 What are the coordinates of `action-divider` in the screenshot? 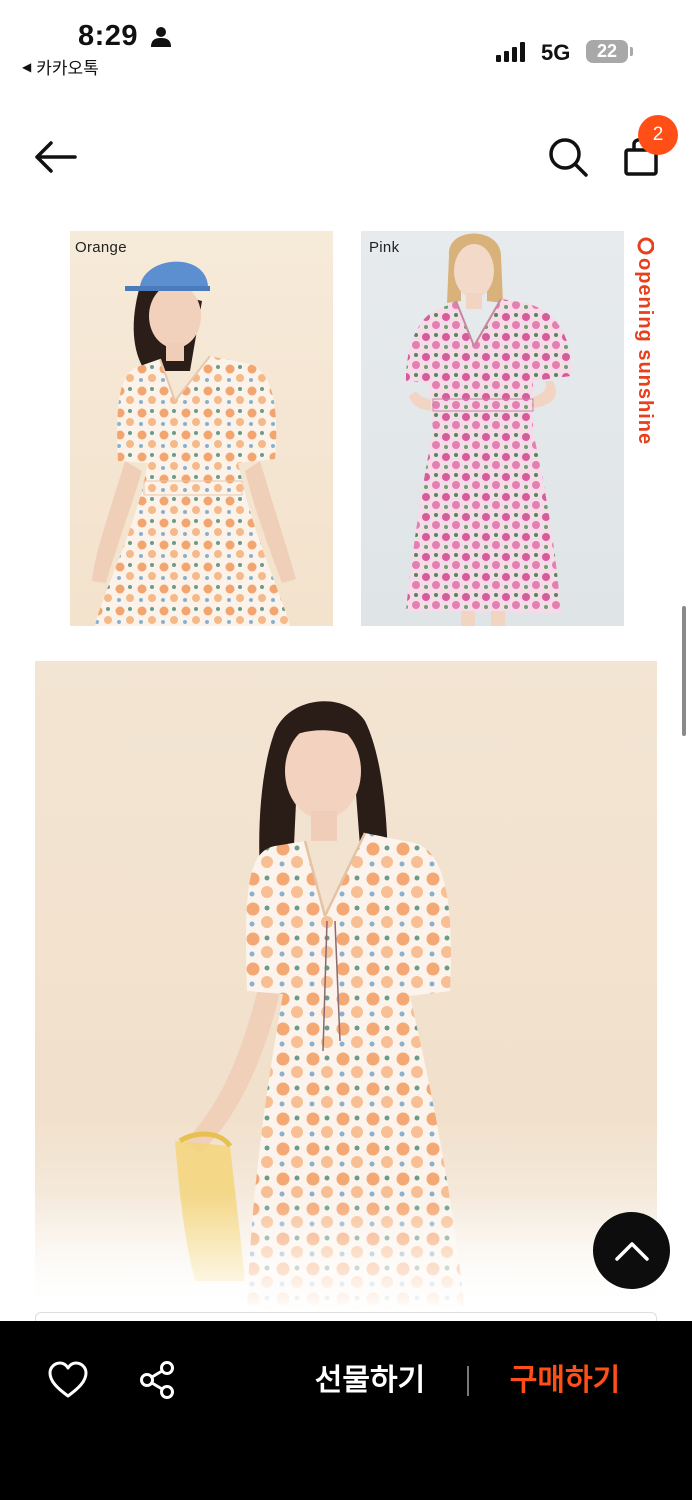 It's located at (468, 1381).